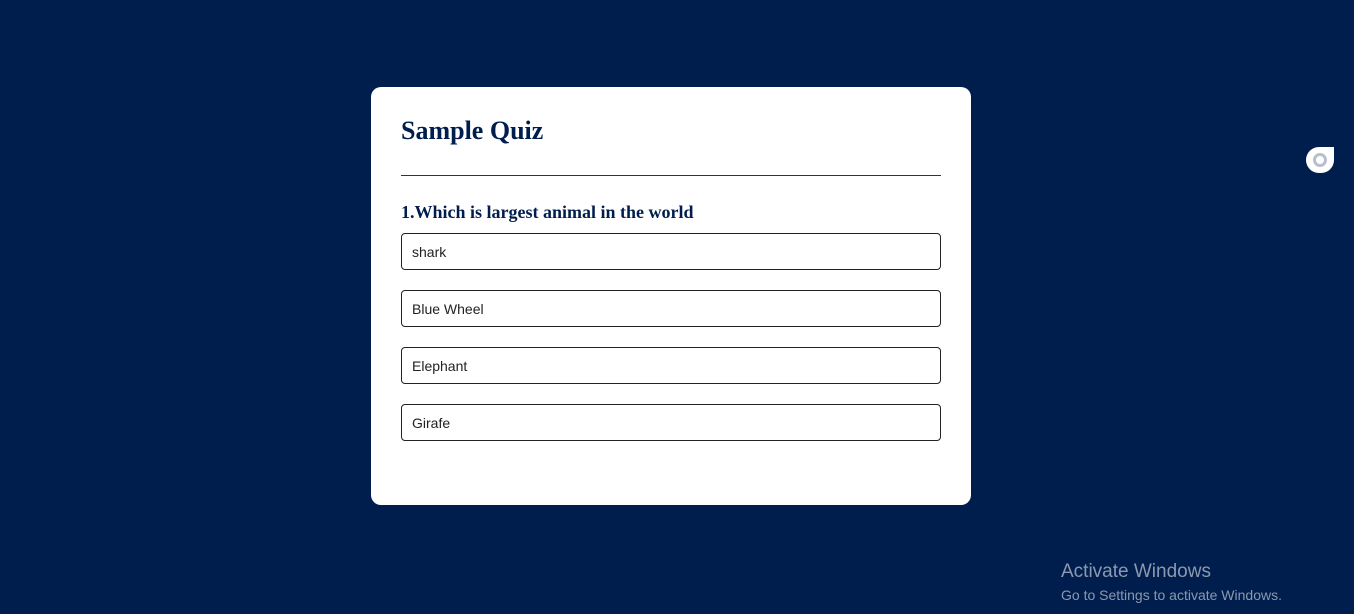  I want to click on side-widget-button, so click(1320, 160).